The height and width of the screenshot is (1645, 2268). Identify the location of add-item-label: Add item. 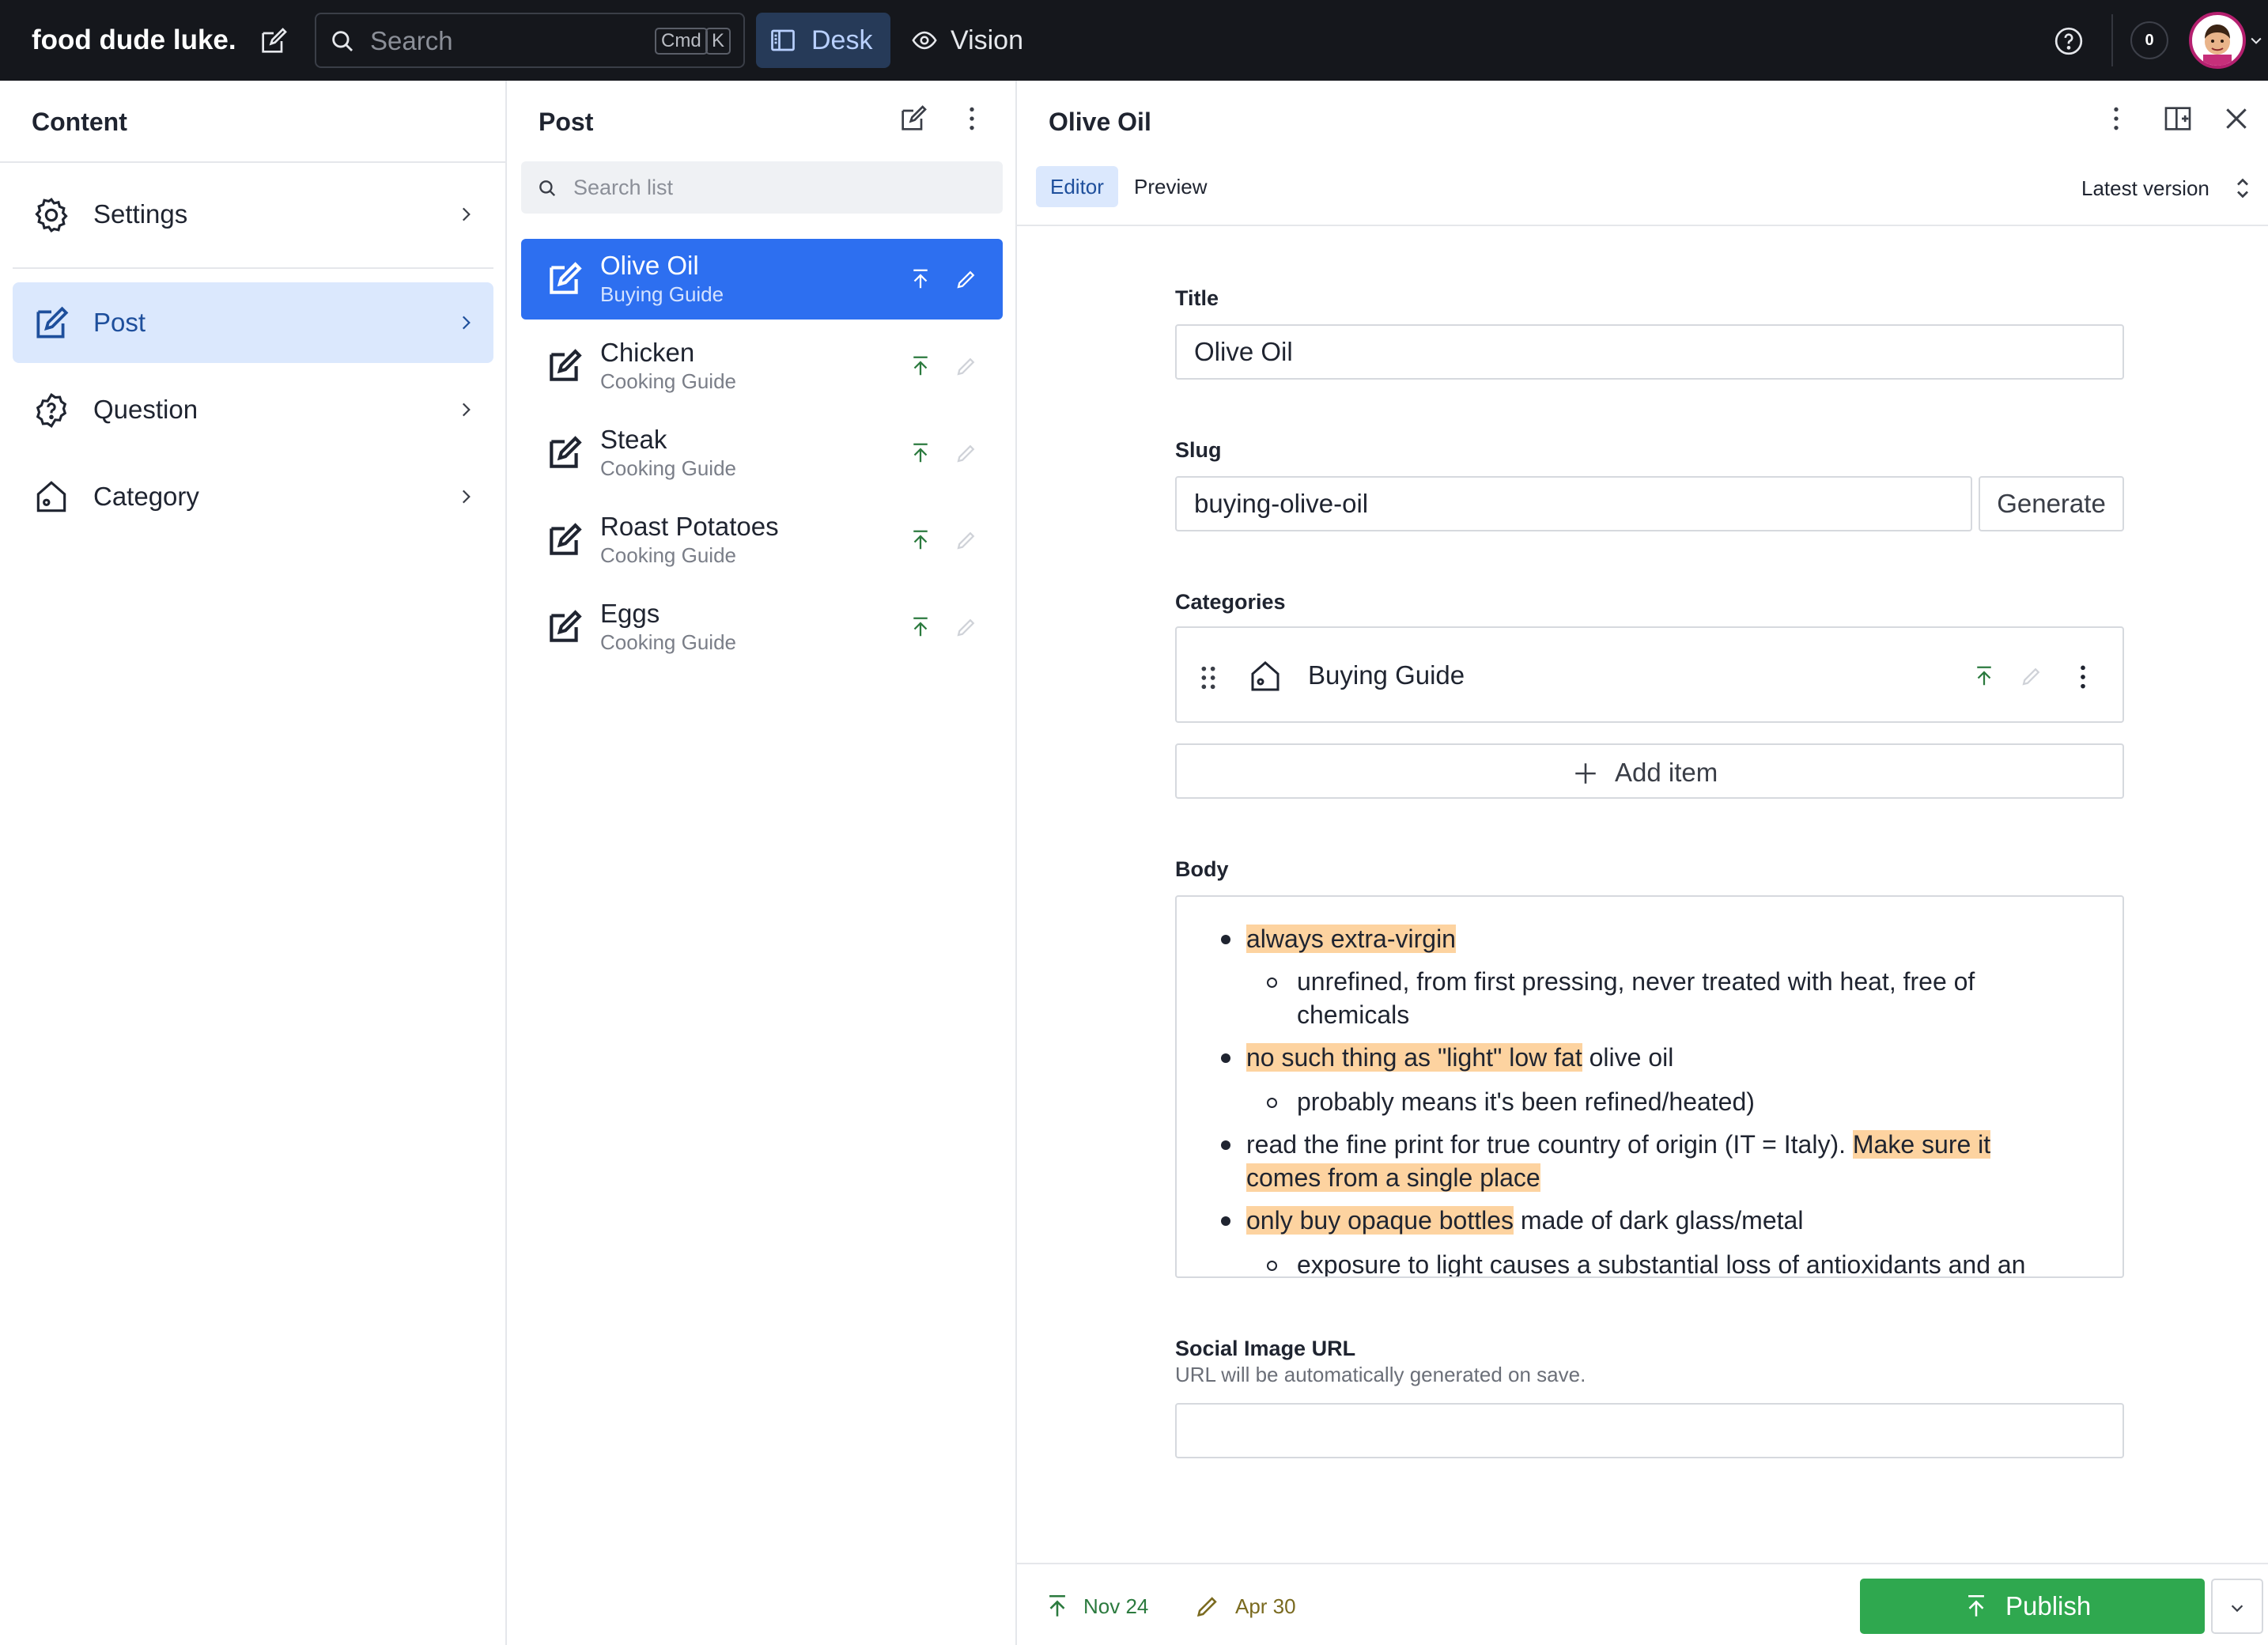
(1666, 772).